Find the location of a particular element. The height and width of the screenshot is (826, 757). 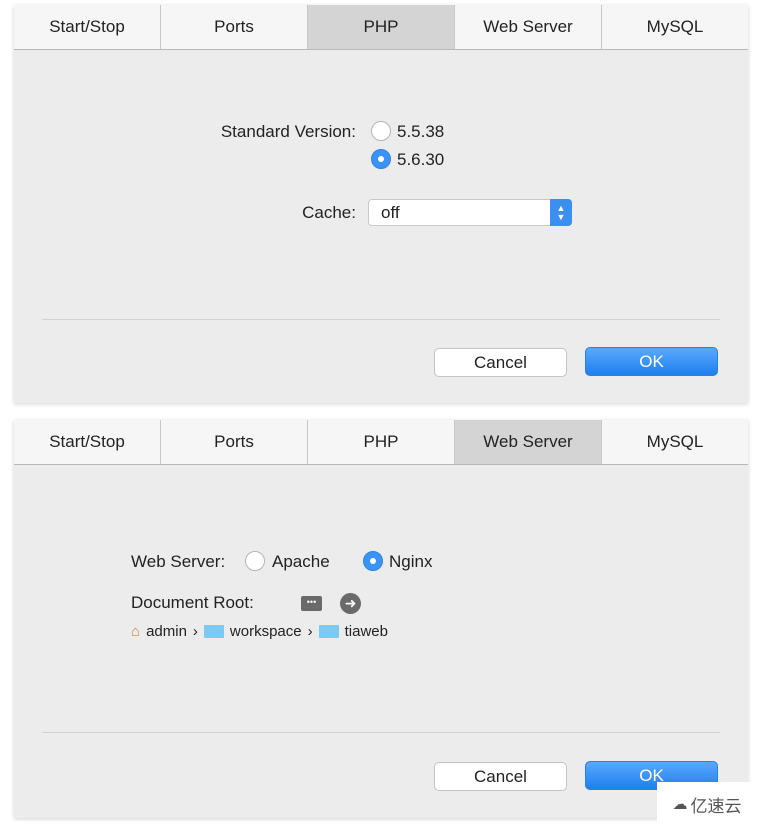

watermark-text: 亿速云 is located at coordinates (716, 806).